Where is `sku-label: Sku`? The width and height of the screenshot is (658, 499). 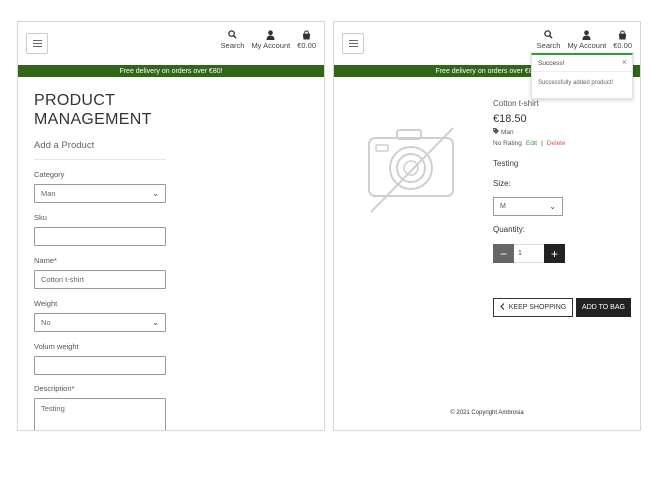
sku-label: Sku is located at coordinates (40, 217).